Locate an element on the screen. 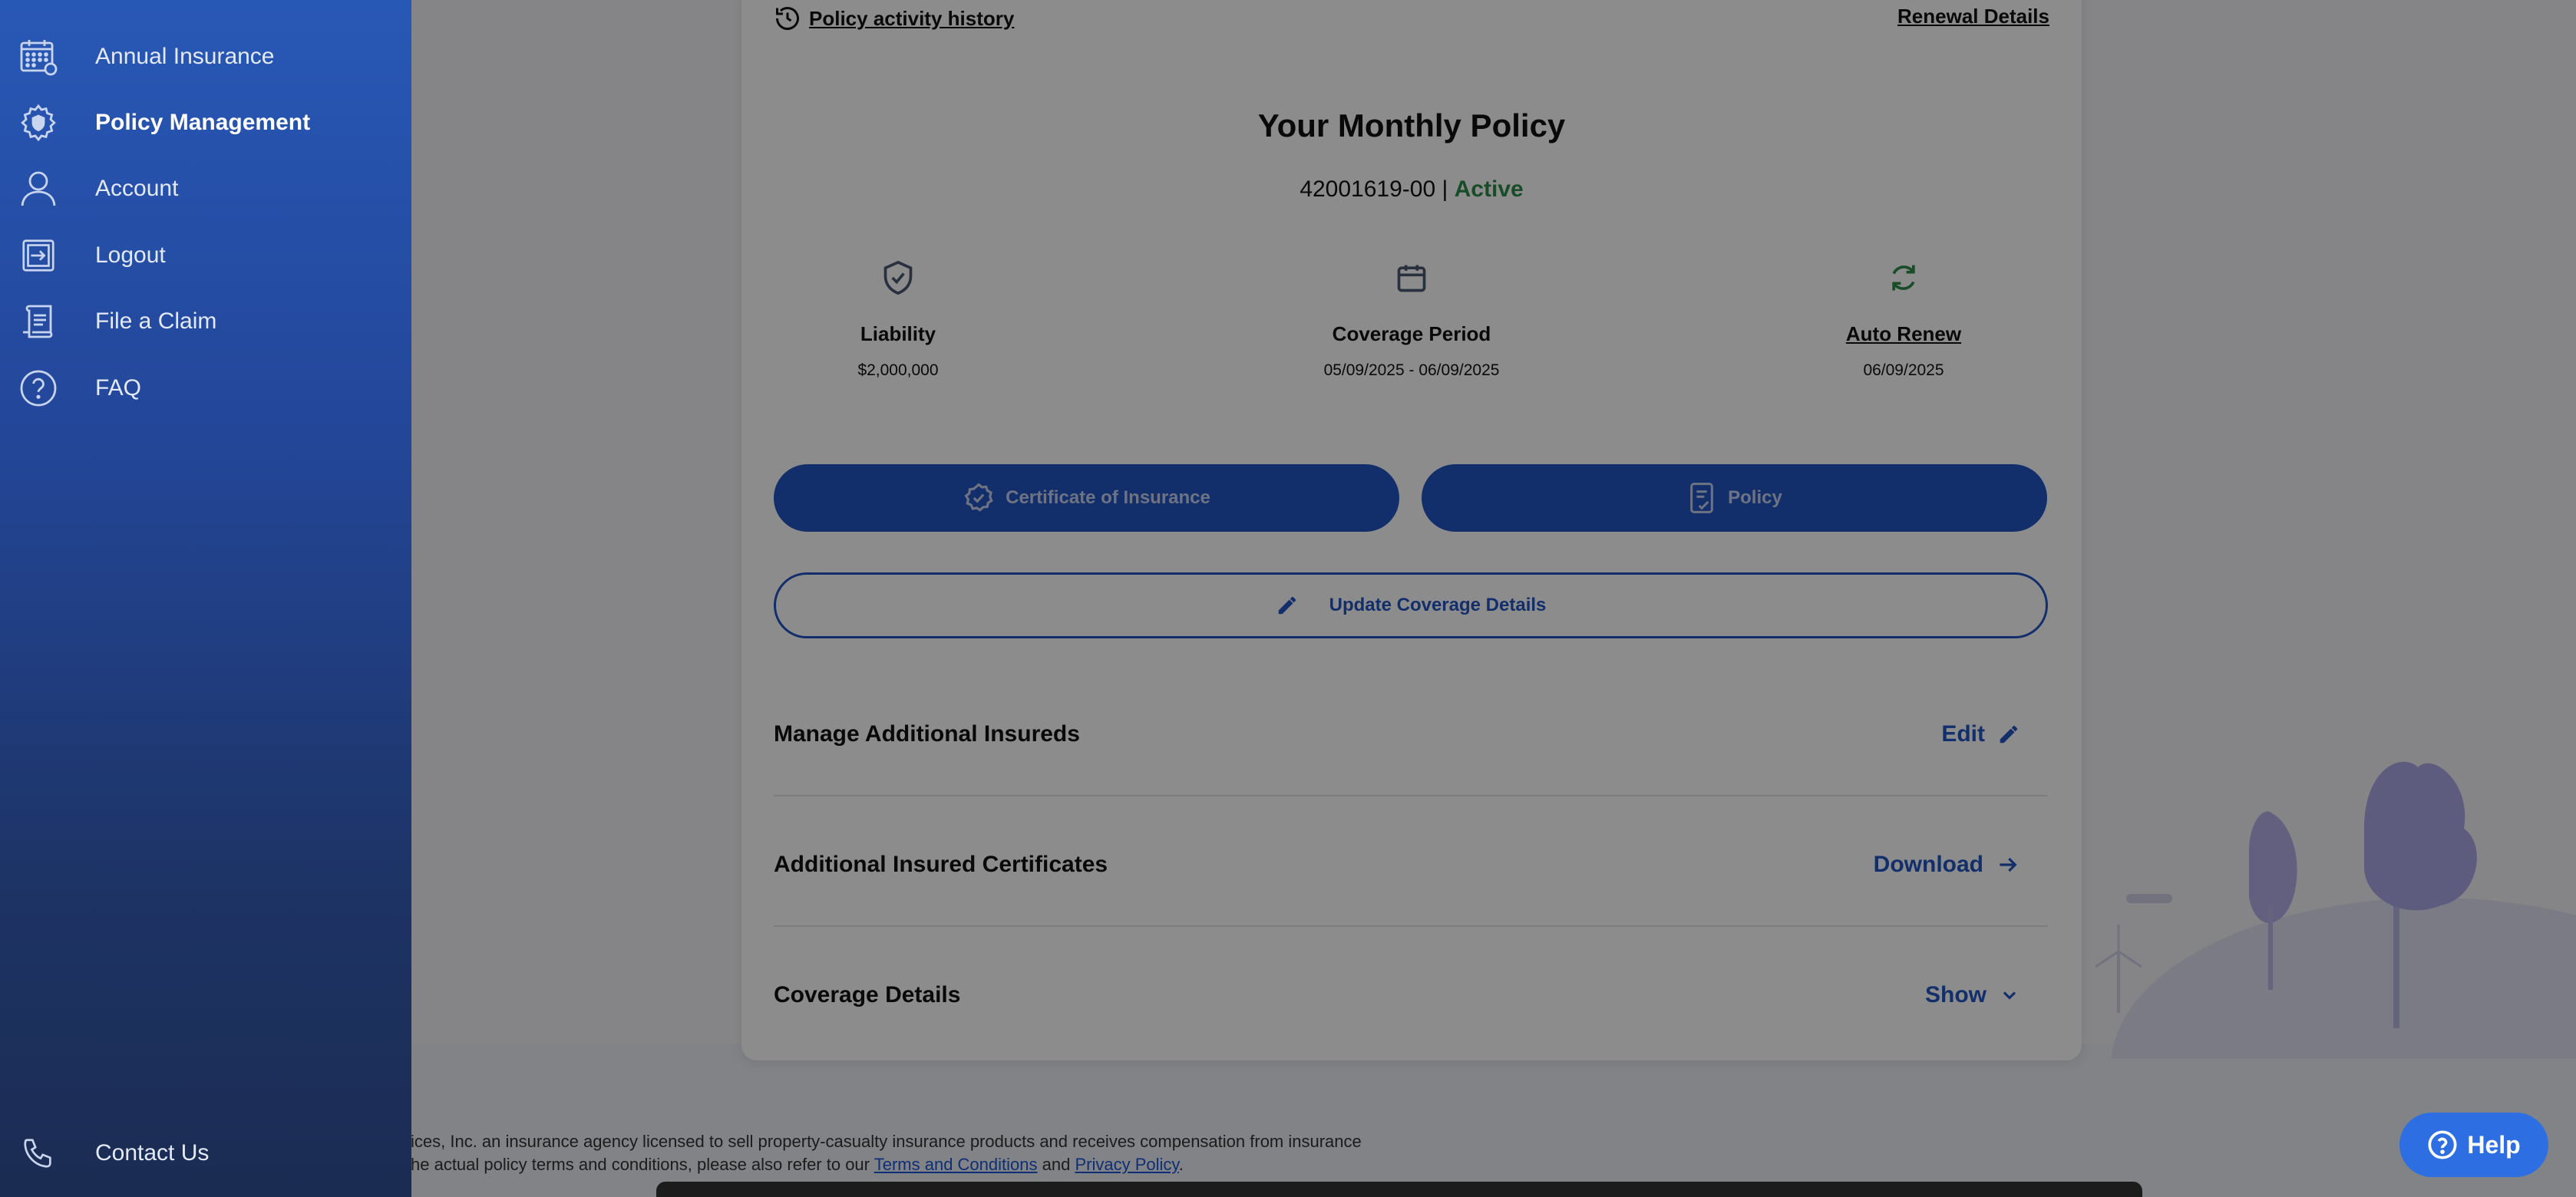 The image size is (2576, 1197). sidebar-contact-us: Contact Us is located at coordinates (205, 1153).